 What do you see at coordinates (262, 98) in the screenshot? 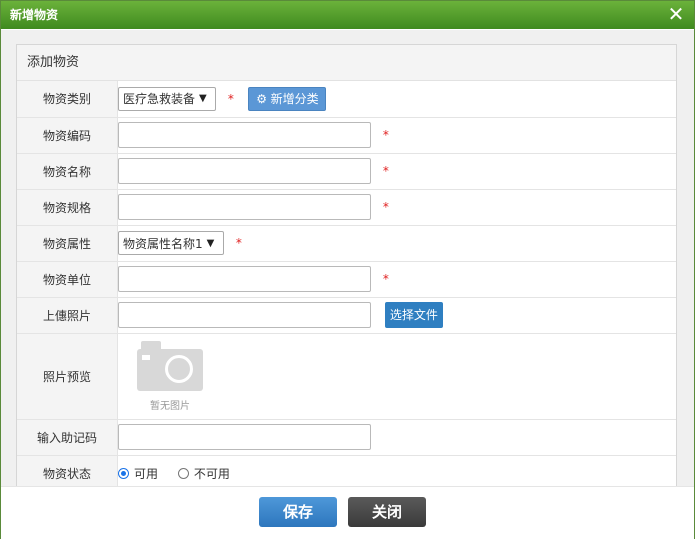
I see `gear-icon: ⚙` at bounding box center [262, 98].